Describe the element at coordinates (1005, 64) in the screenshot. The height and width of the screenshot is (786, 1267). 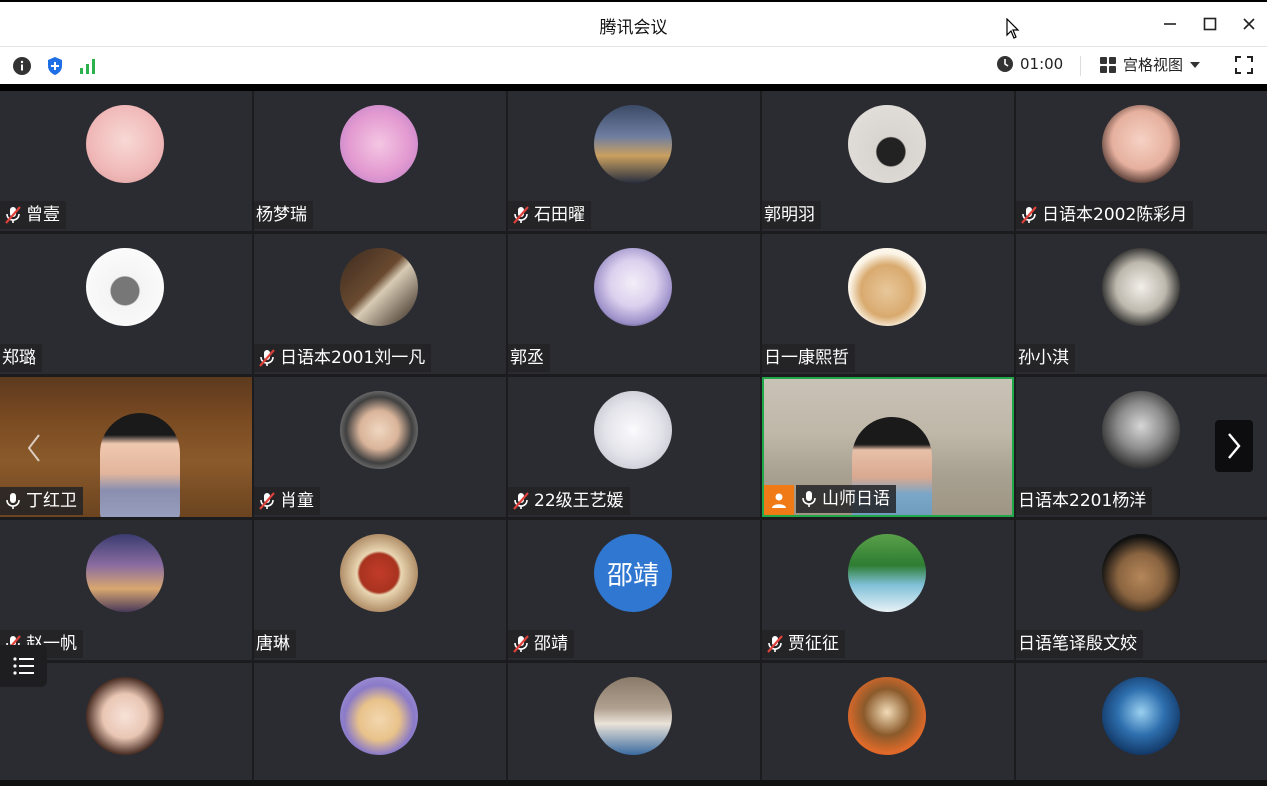
I see `clock-icon` at that location.